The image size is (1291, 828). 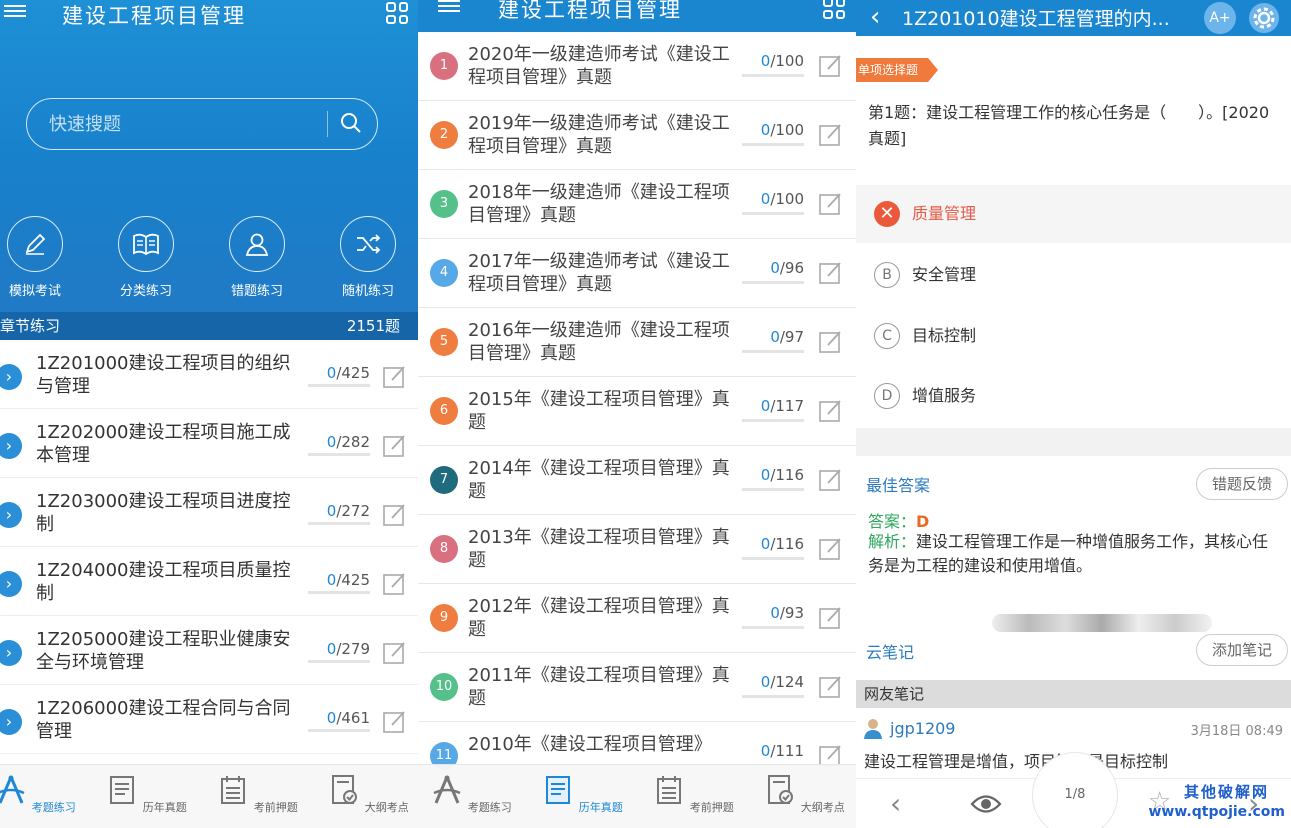 What do you see at coordinates (257, 244) in the screenshot?
I see `user-icon` at bounding box center [257, 244].